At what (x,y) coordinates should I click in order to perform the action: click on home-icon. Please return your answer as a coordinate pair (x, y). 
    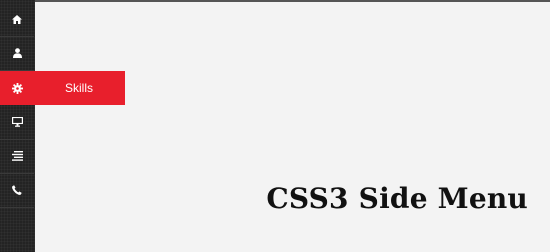
    Looking at the image, I should click on (17, 19).